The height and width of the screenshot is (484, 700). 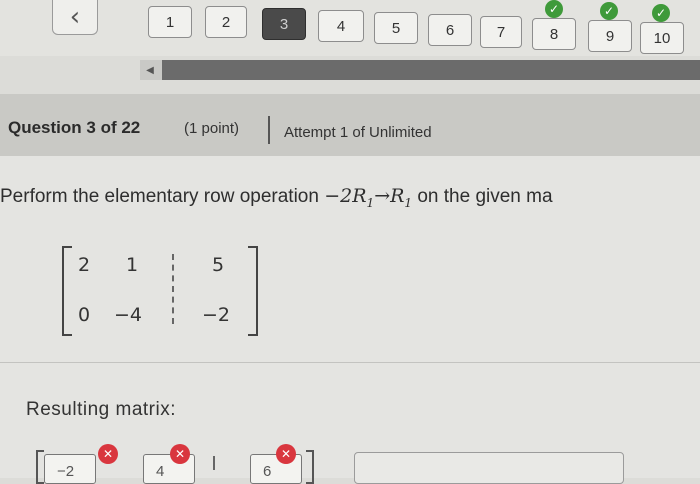 I want to click on answer-value: −2, so click(x=66, y=471).